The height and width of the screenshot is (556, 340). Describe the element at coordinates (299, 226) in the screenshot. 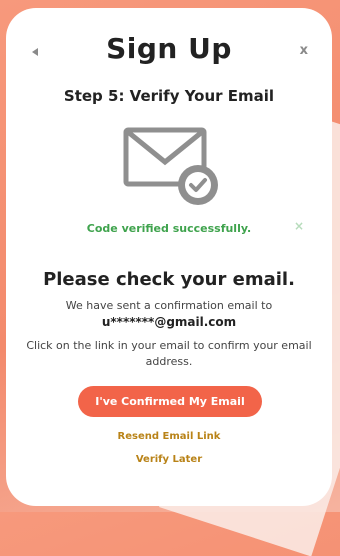

I see `dismiss-icon: ×` at that location.